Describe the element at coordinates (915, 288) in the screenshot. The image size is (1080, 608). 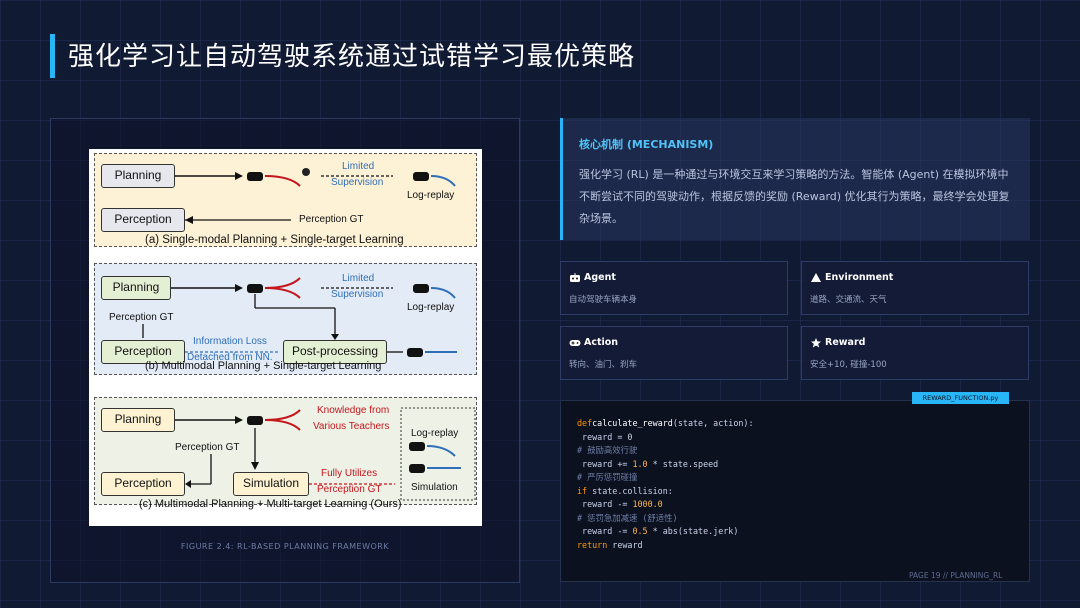
I see `environment-card: Environment 道路、交通流、天气` at that location.